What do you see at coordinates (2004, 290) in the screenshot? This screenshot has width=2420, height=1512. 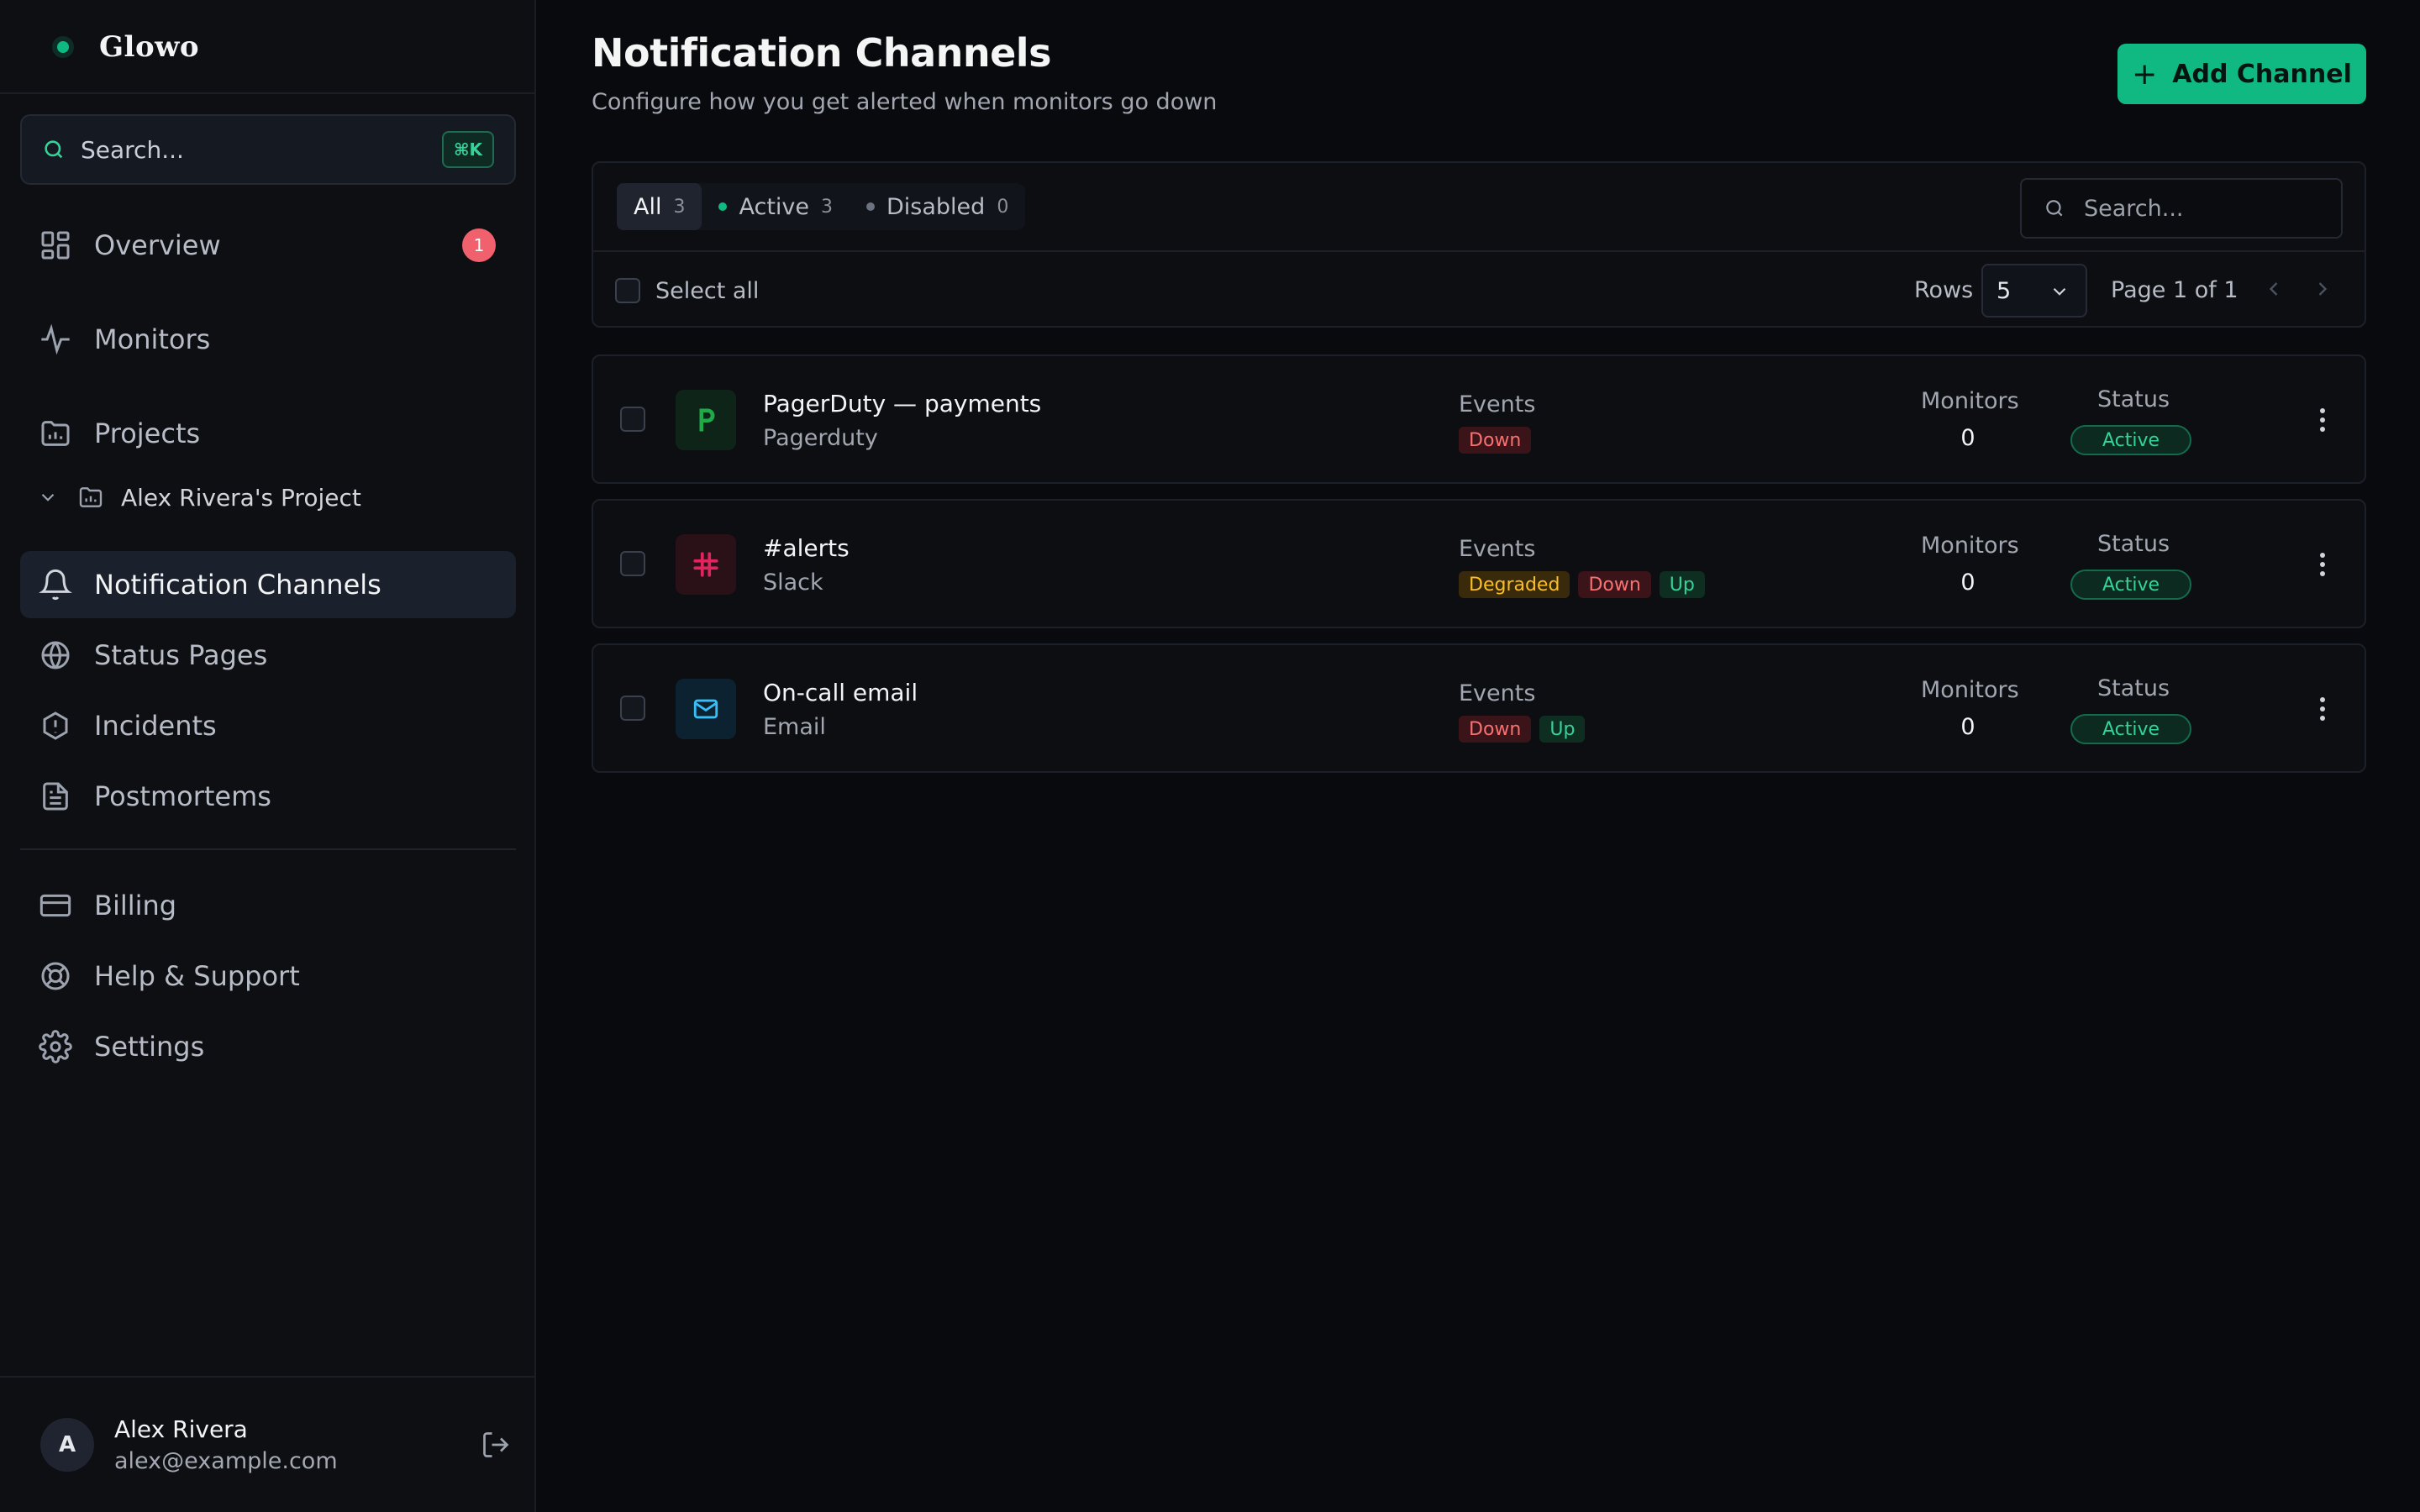 I see `rows-per-page-value: 5` at bounding box center [2004, 290].